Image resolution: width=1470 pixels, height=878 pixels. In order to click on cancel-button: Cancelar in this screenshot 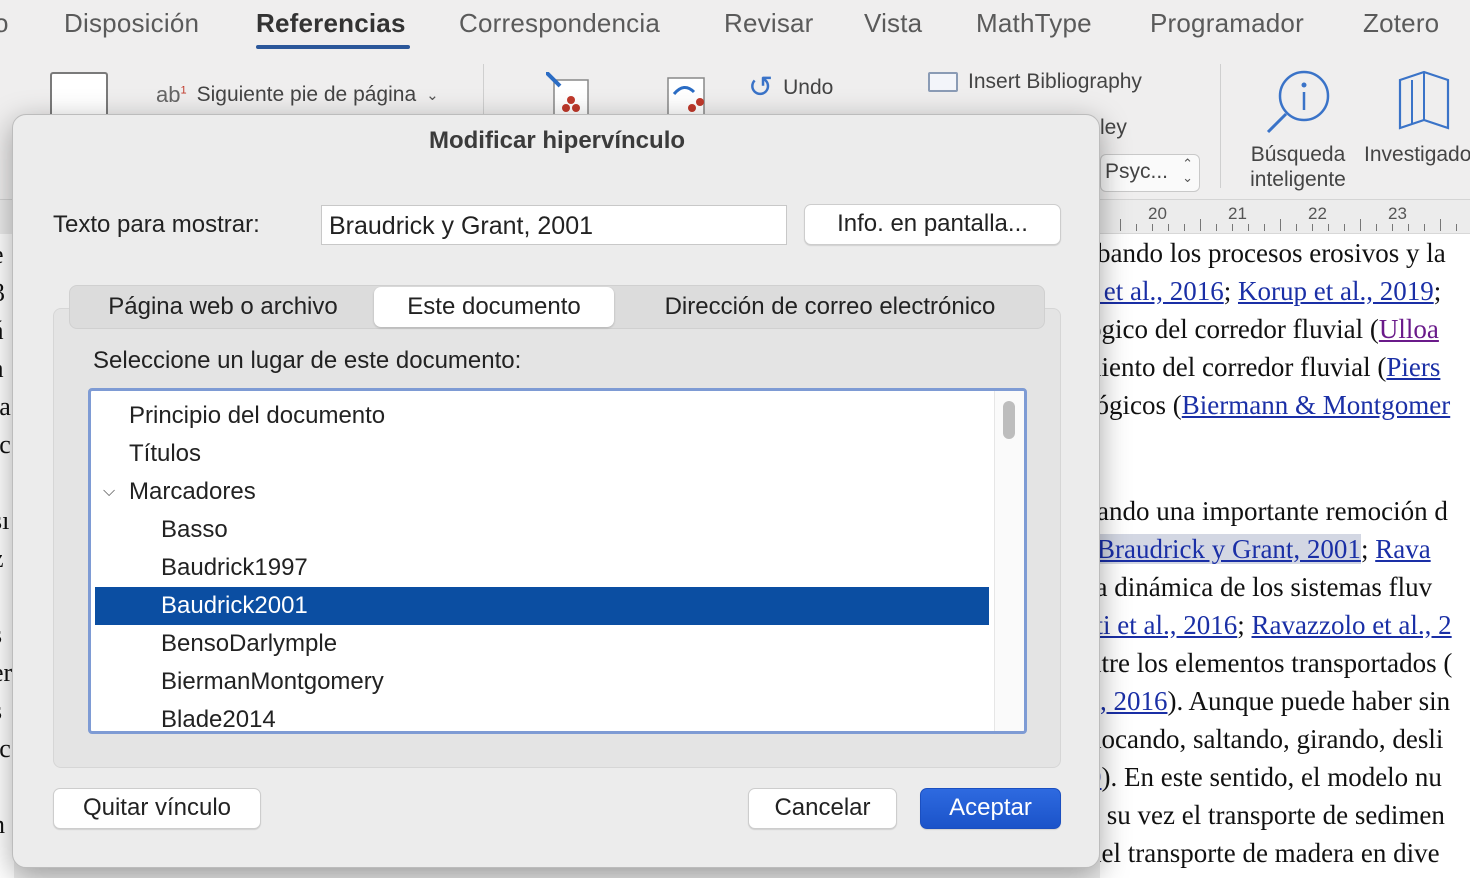, I will do `click(822, 808)`.